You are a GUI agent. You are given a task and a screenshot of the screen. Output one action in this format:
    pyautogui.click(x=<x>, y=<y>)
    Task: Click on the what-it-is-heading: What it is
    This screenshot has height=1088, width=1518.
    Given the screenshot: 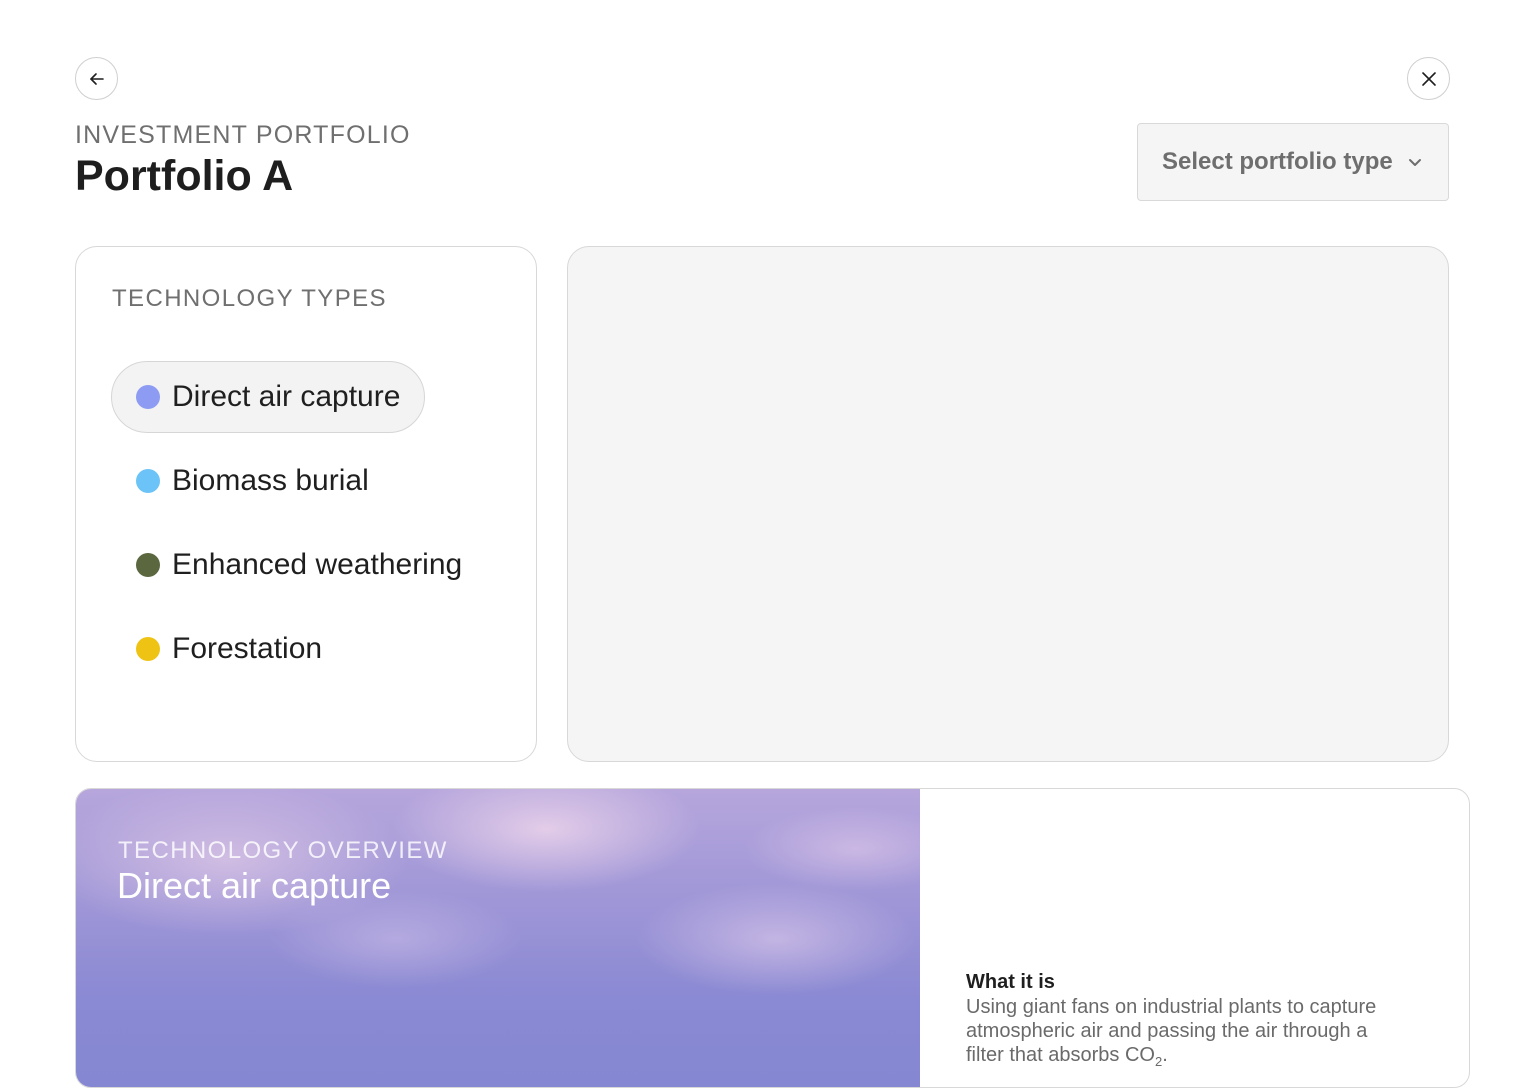 What is the action you would take?
    pyautogui.click(x=1010, y=982)
    